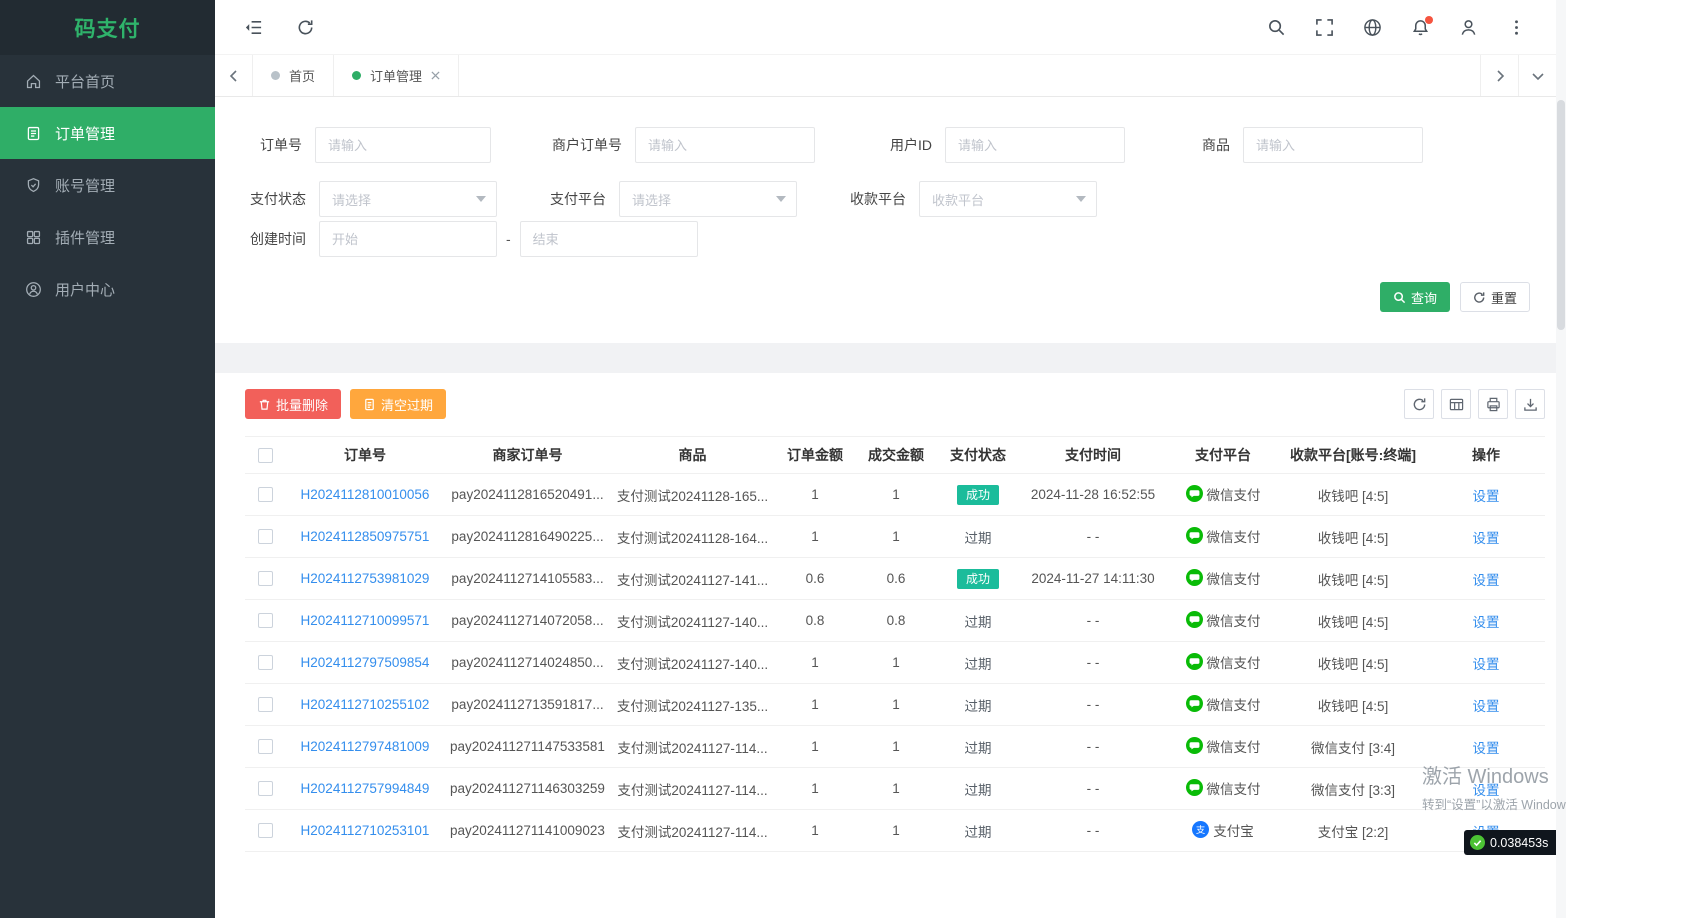 This screenshot has height=918, width=1684. What do you see at coordinates (1333, 145) in the screenshot?
I see `product-input` at bounding box center [1333, 145].